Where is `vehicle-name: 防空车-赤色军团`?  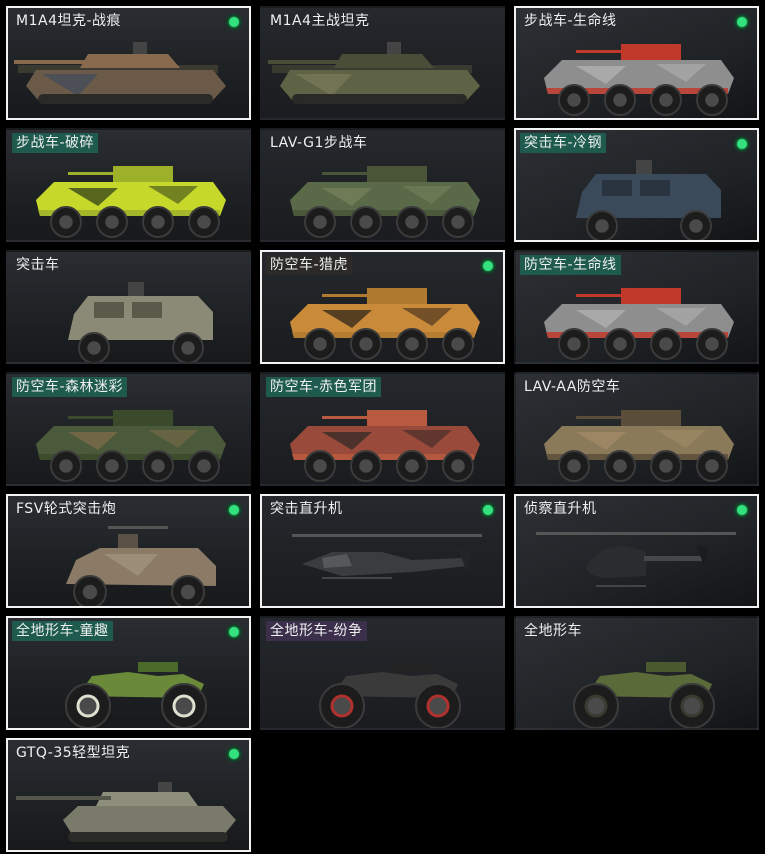
vehicle-name: 防空车-赤色军团 is located at coordinates (324, 387).